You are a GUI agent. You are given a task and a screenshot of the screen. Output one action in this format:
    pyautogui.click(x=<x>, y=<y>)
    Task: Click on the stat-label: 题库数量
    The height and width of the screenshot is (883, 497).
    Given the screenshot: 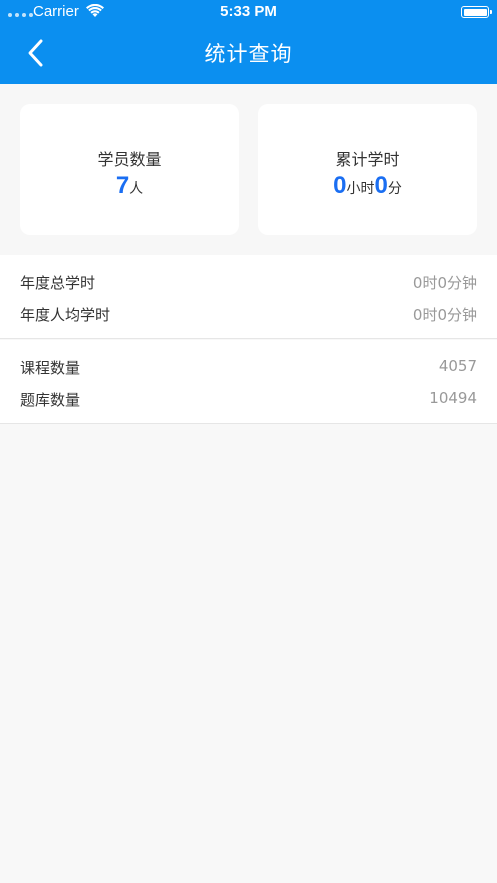 What is the action you would take?
    pyautogui.click(x=50, y=400)
    